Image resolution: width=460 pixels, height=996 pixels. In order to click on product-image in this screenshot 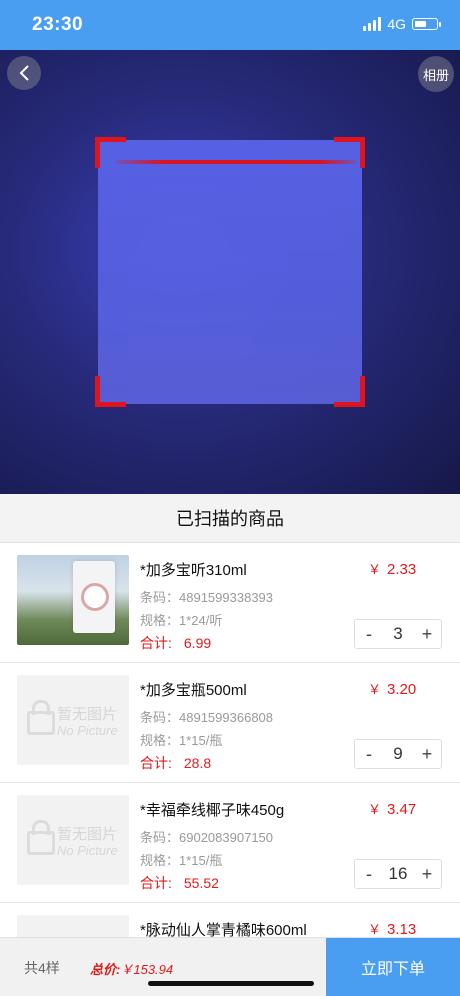, I will do `click(73, 600)`.